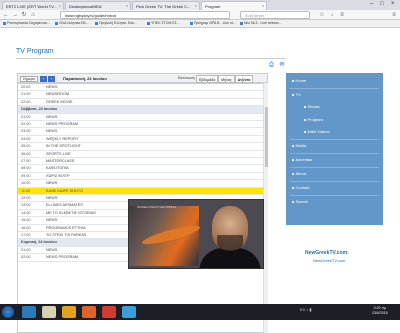  What do you see at coordinates (66, 227) in the screenshot?
I see `event-name: PROGRAMOS ETTHIA` at bounding box center [66, 227].